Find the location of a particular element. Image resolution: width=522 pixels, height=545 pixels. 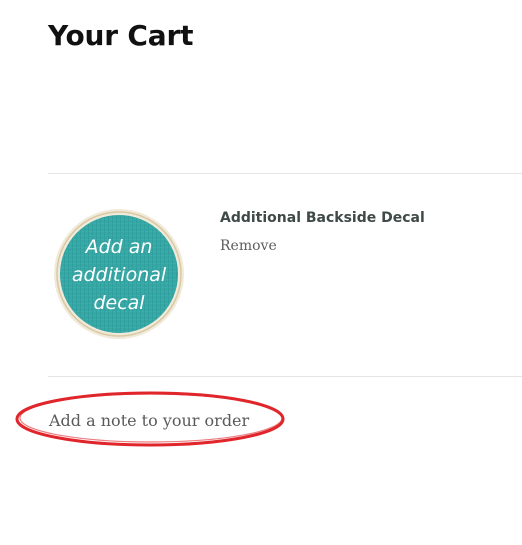

cart-divider-bottom is located at coordinates (285, 376).